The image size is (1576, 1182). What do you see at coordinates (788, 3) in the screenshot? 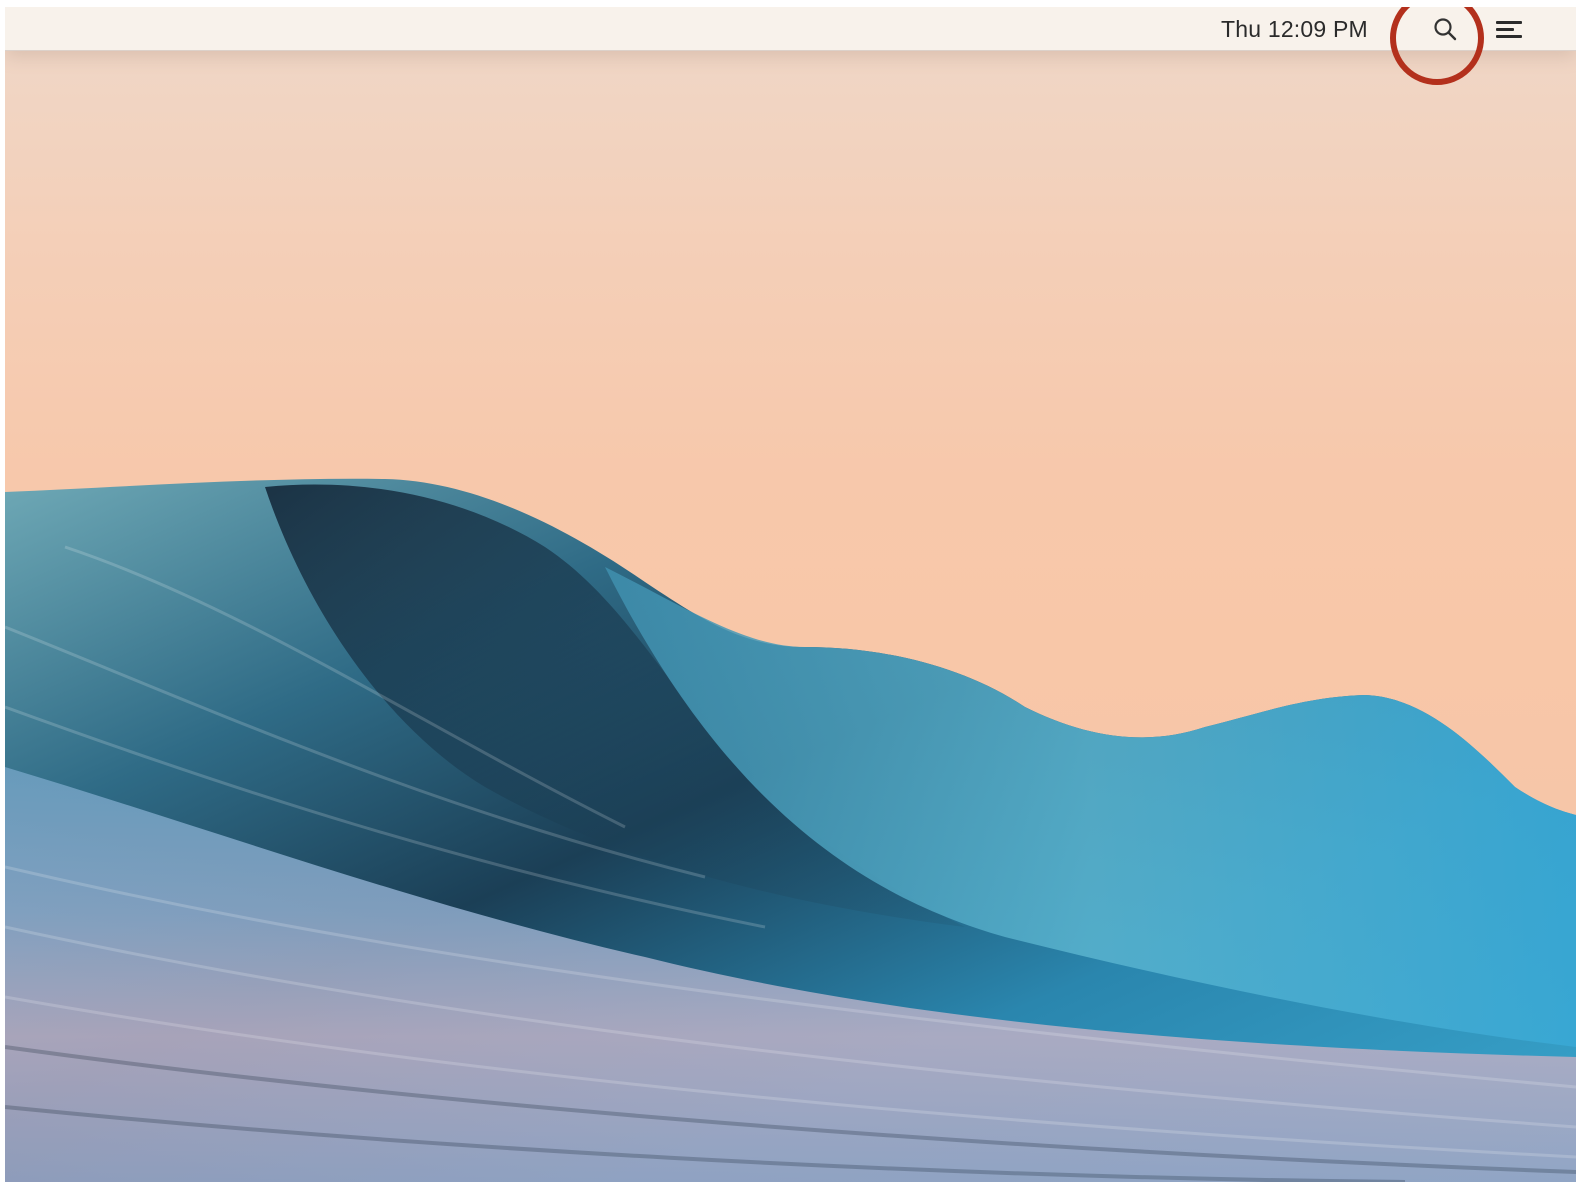
I see `screen-top-border` at bounding box center [788, 3].